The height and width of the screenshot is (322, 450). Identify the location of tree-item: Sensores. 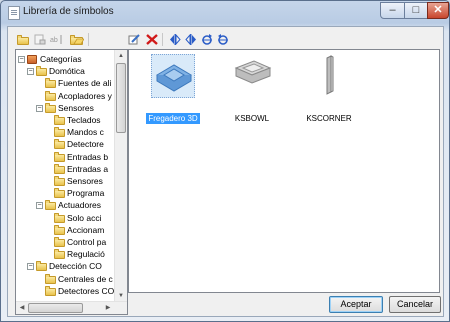
(65, 181).